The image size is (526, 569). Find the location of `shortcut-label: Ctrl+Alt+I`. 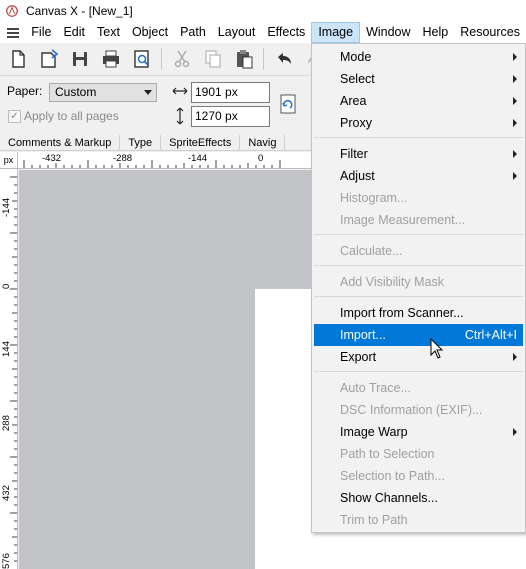

shortcut-label: Ctrl+Alt+I is located at coordinates (490, 335).